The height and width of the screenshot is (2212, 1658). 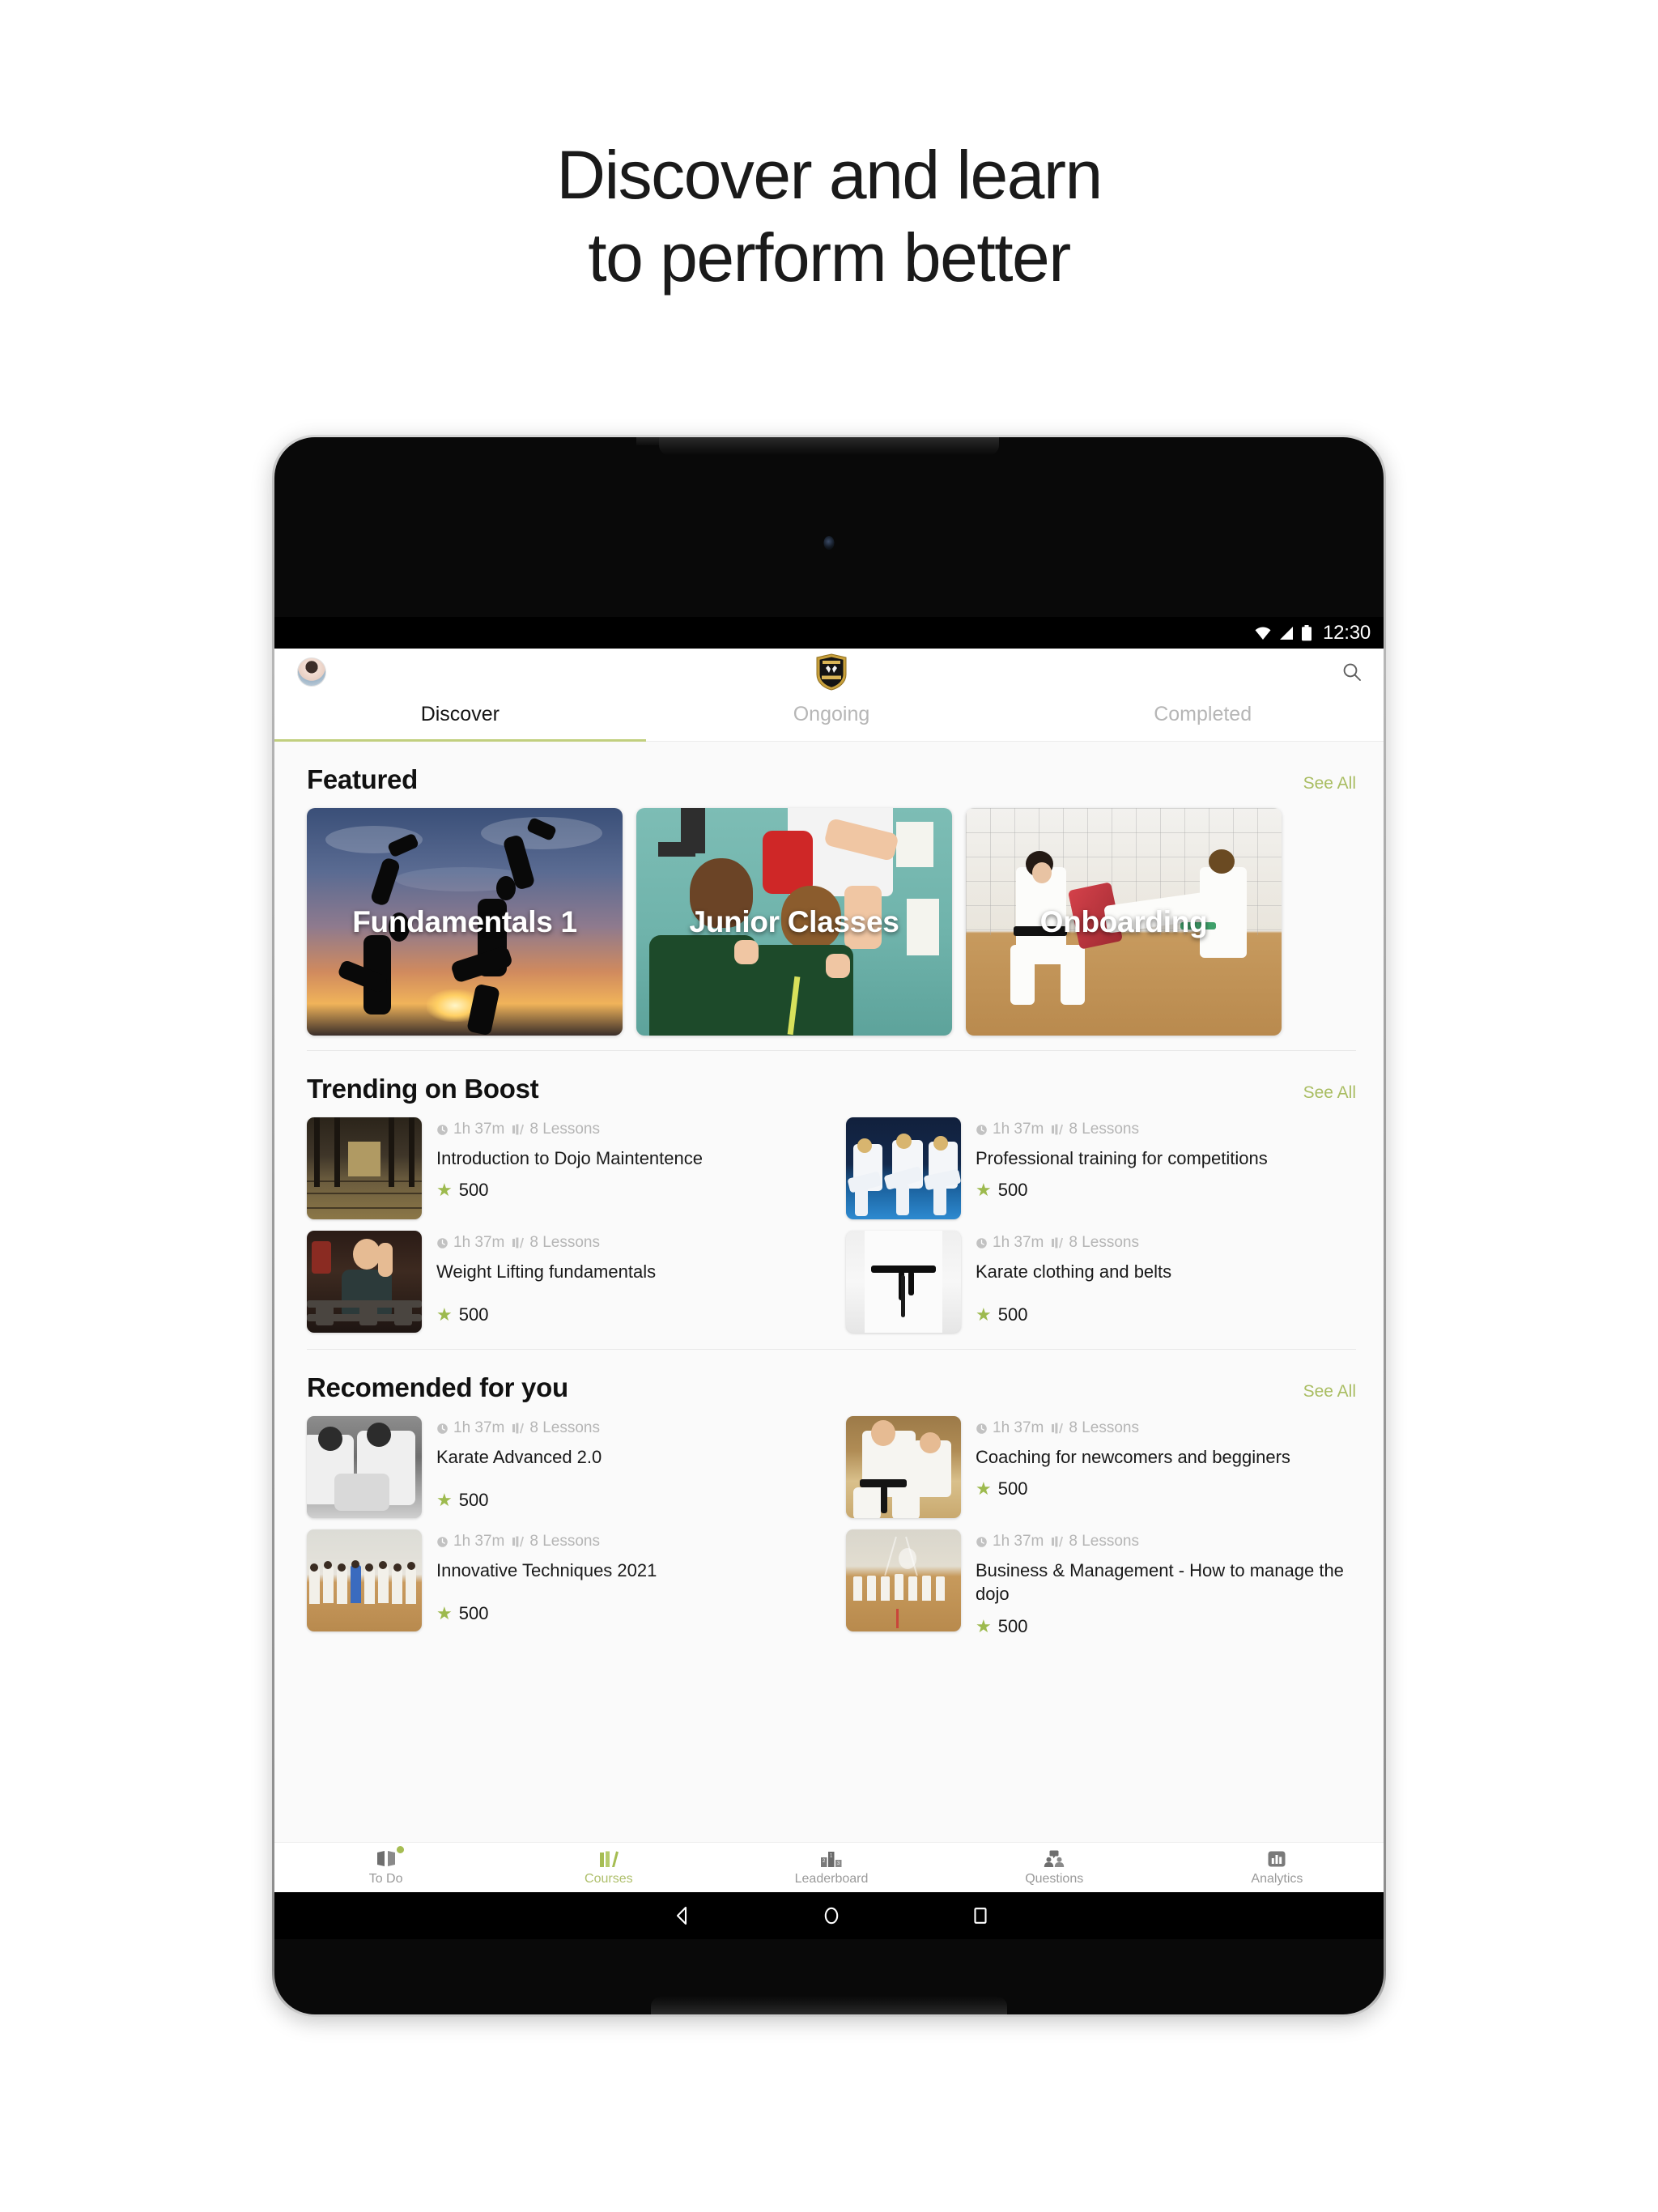 I want to click on featured-carousel: Fundamentals 1 Junior Classes Onboarding, so click(x=831, y=927).